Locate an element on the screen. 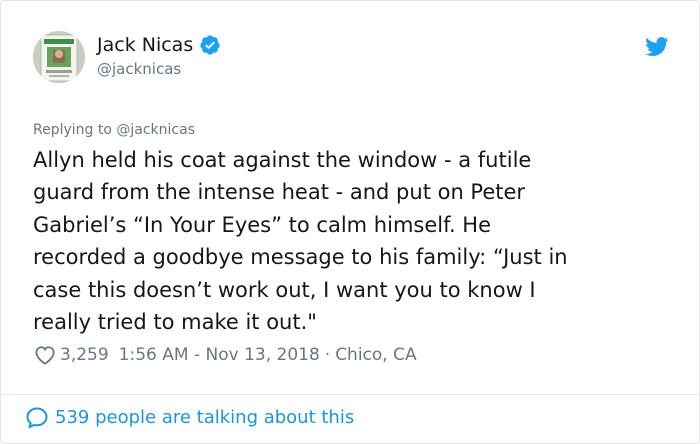 This screenshot has height=444, width=700. author-handle: @jacknicas is located at coordinates (139, 69).